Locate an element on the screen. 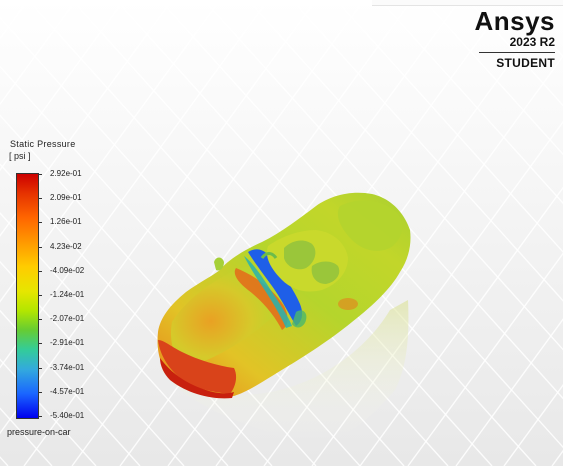  logo-brand: Ansys is located at coordinates (514, 21).